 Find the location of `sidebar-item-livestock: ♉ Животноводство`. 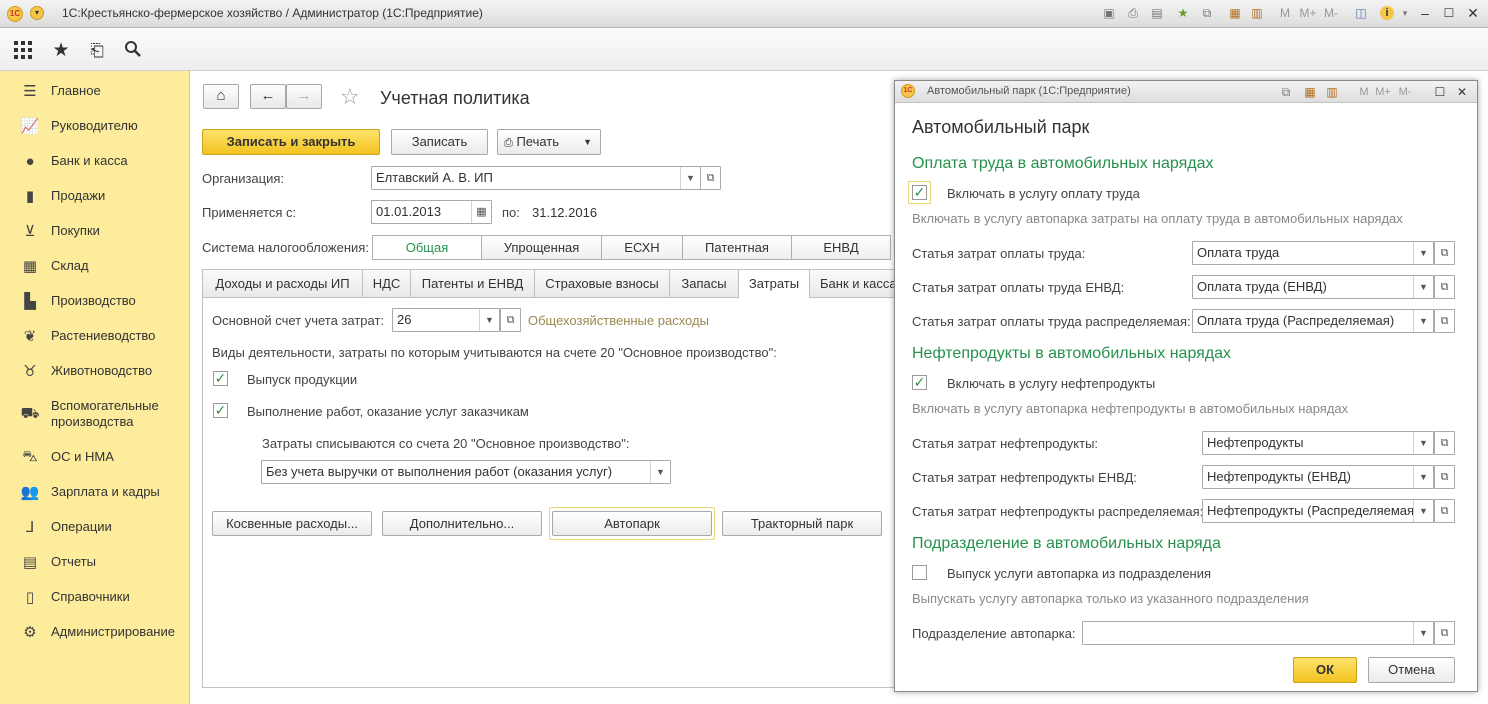

sidebar-item-livestock: ♉ Животноводство is located at coordinates (95, 371).